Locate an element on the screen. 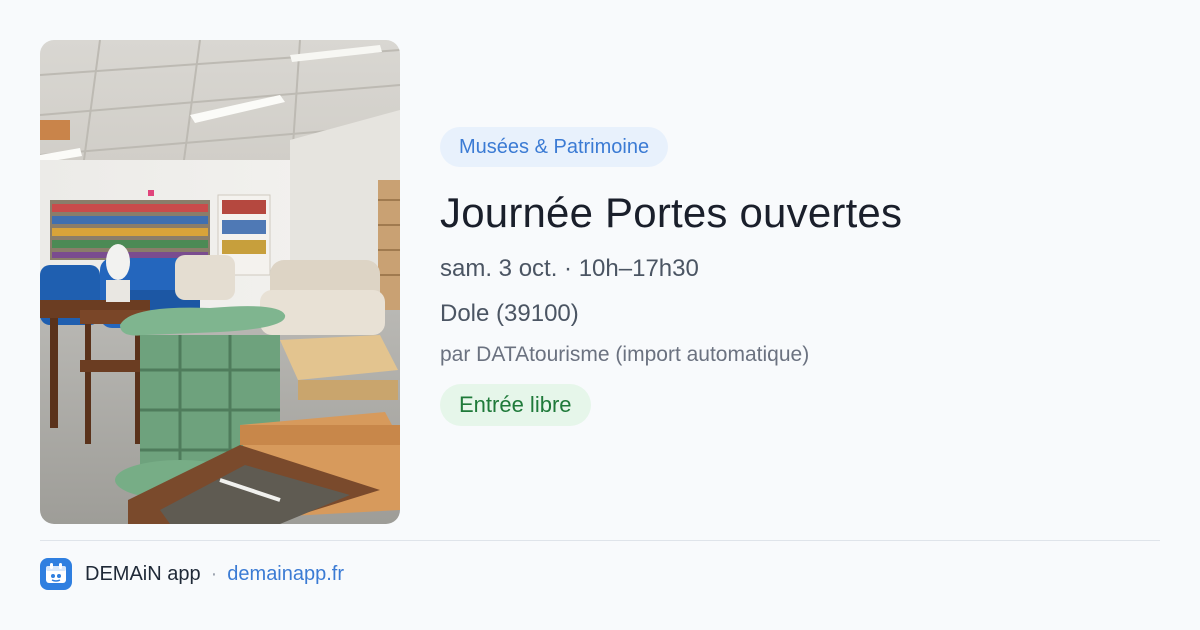 The height and width of the screenshot is (630, 1200). footer: DEMAiN app · demainapp.fr is located at coordinates (192, 574).